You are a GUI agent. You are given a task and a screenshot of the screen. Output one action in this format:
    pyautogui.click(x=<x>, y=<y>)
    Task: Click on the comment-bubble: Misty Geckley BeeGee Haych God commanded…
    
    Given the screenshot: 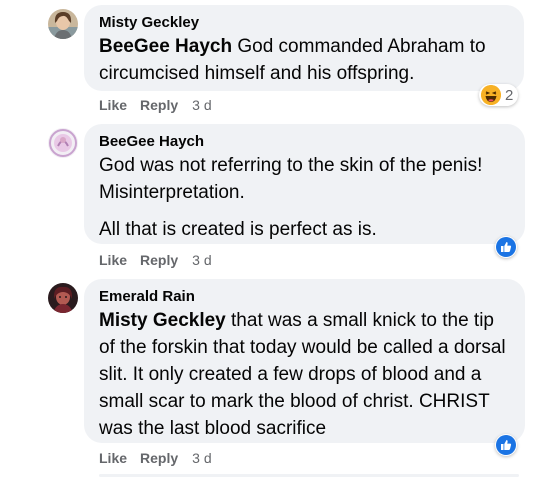 What is the action you would take?
    pyautogui.click(x=304, y=48)
    